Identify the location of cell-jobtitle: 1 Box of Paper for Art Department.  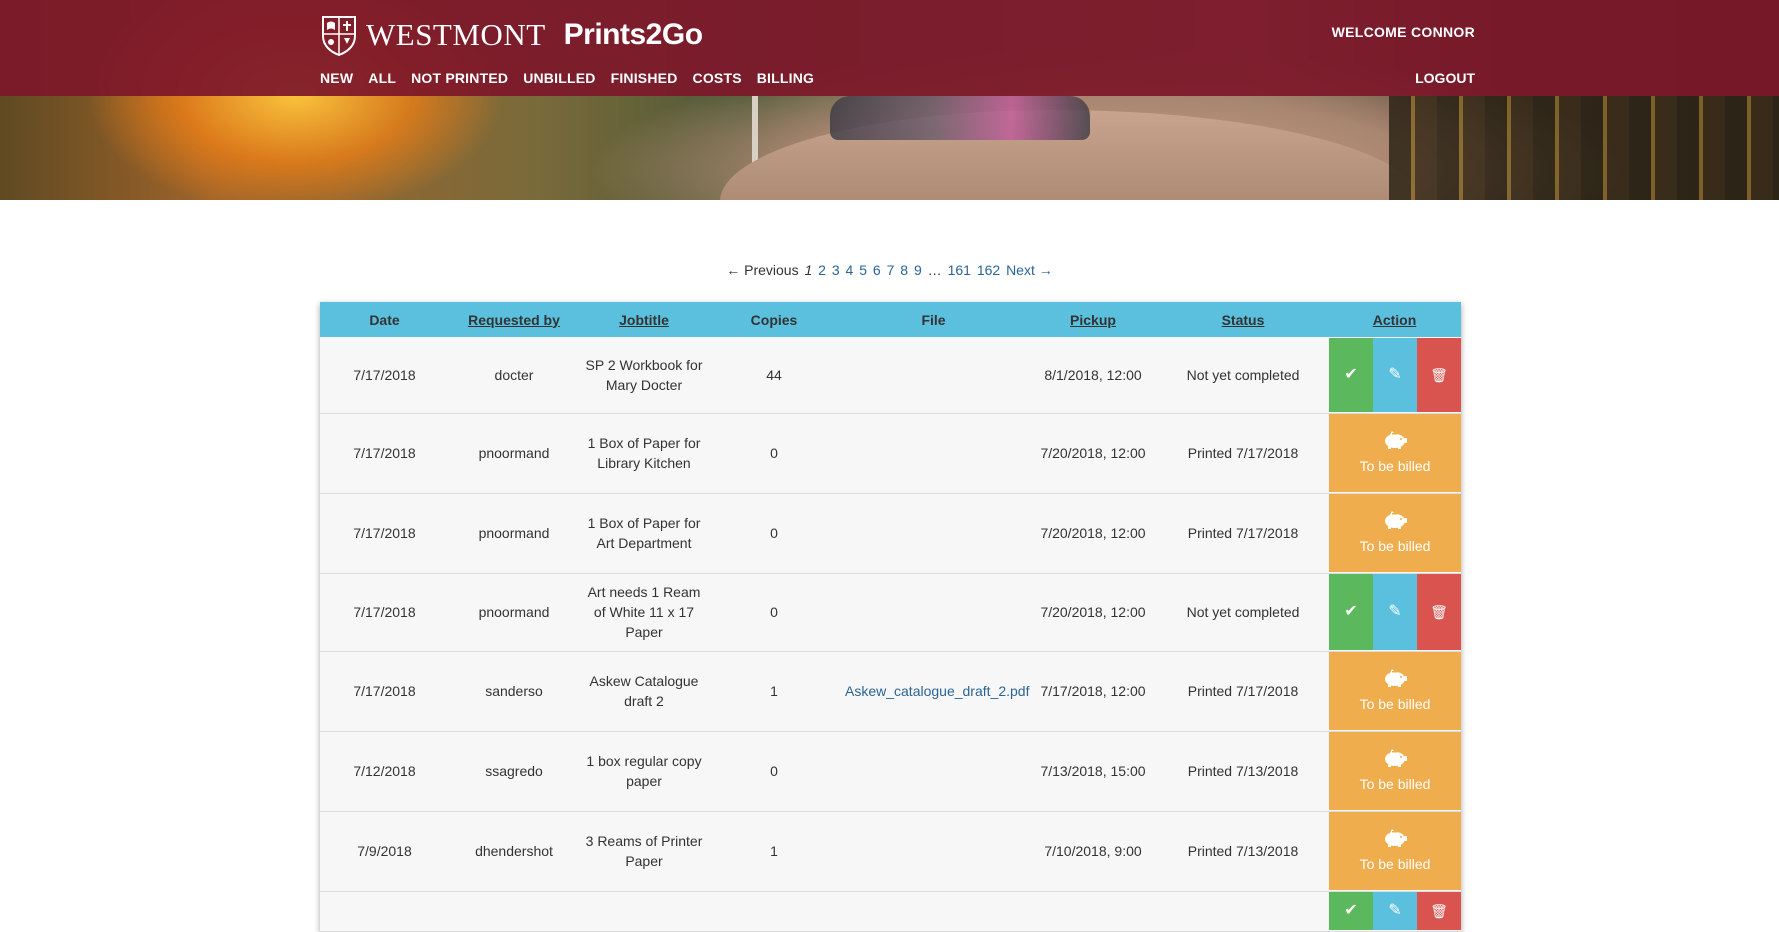
(644, 533).